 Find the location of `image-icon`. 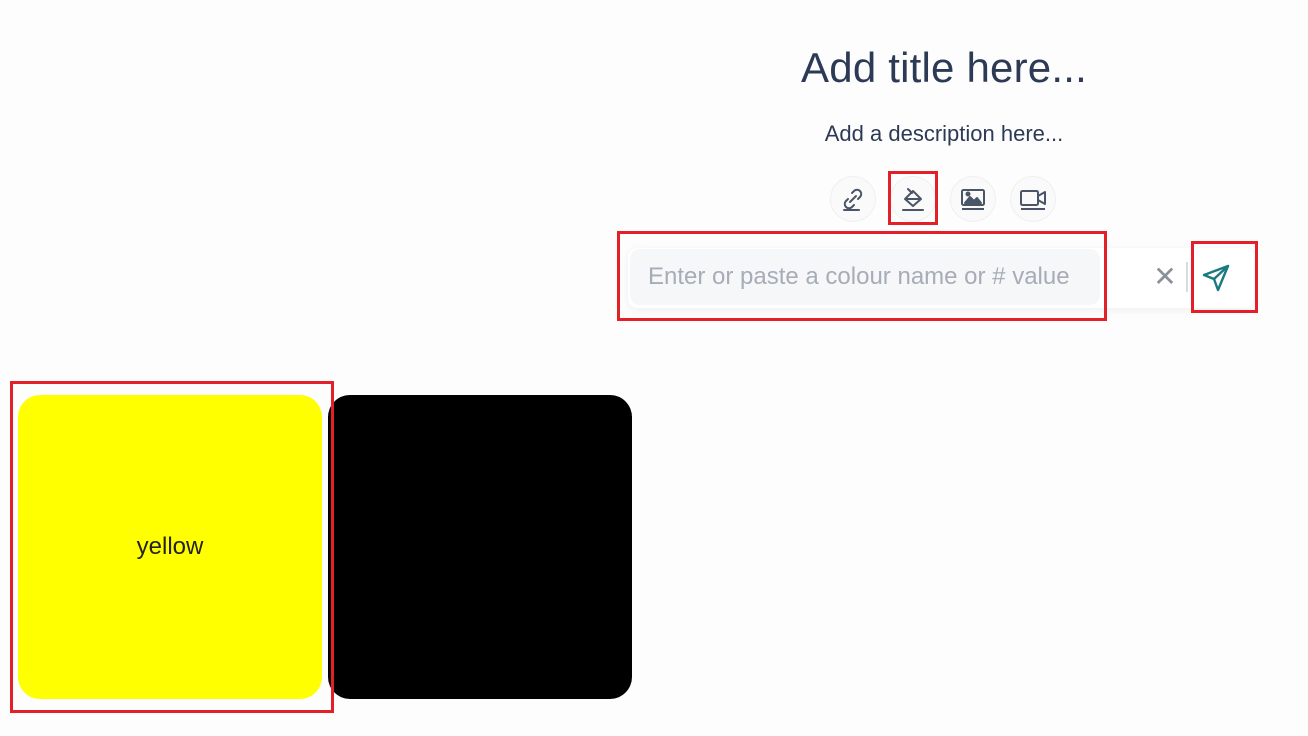

image-icon is located at coordinates (973, 199).